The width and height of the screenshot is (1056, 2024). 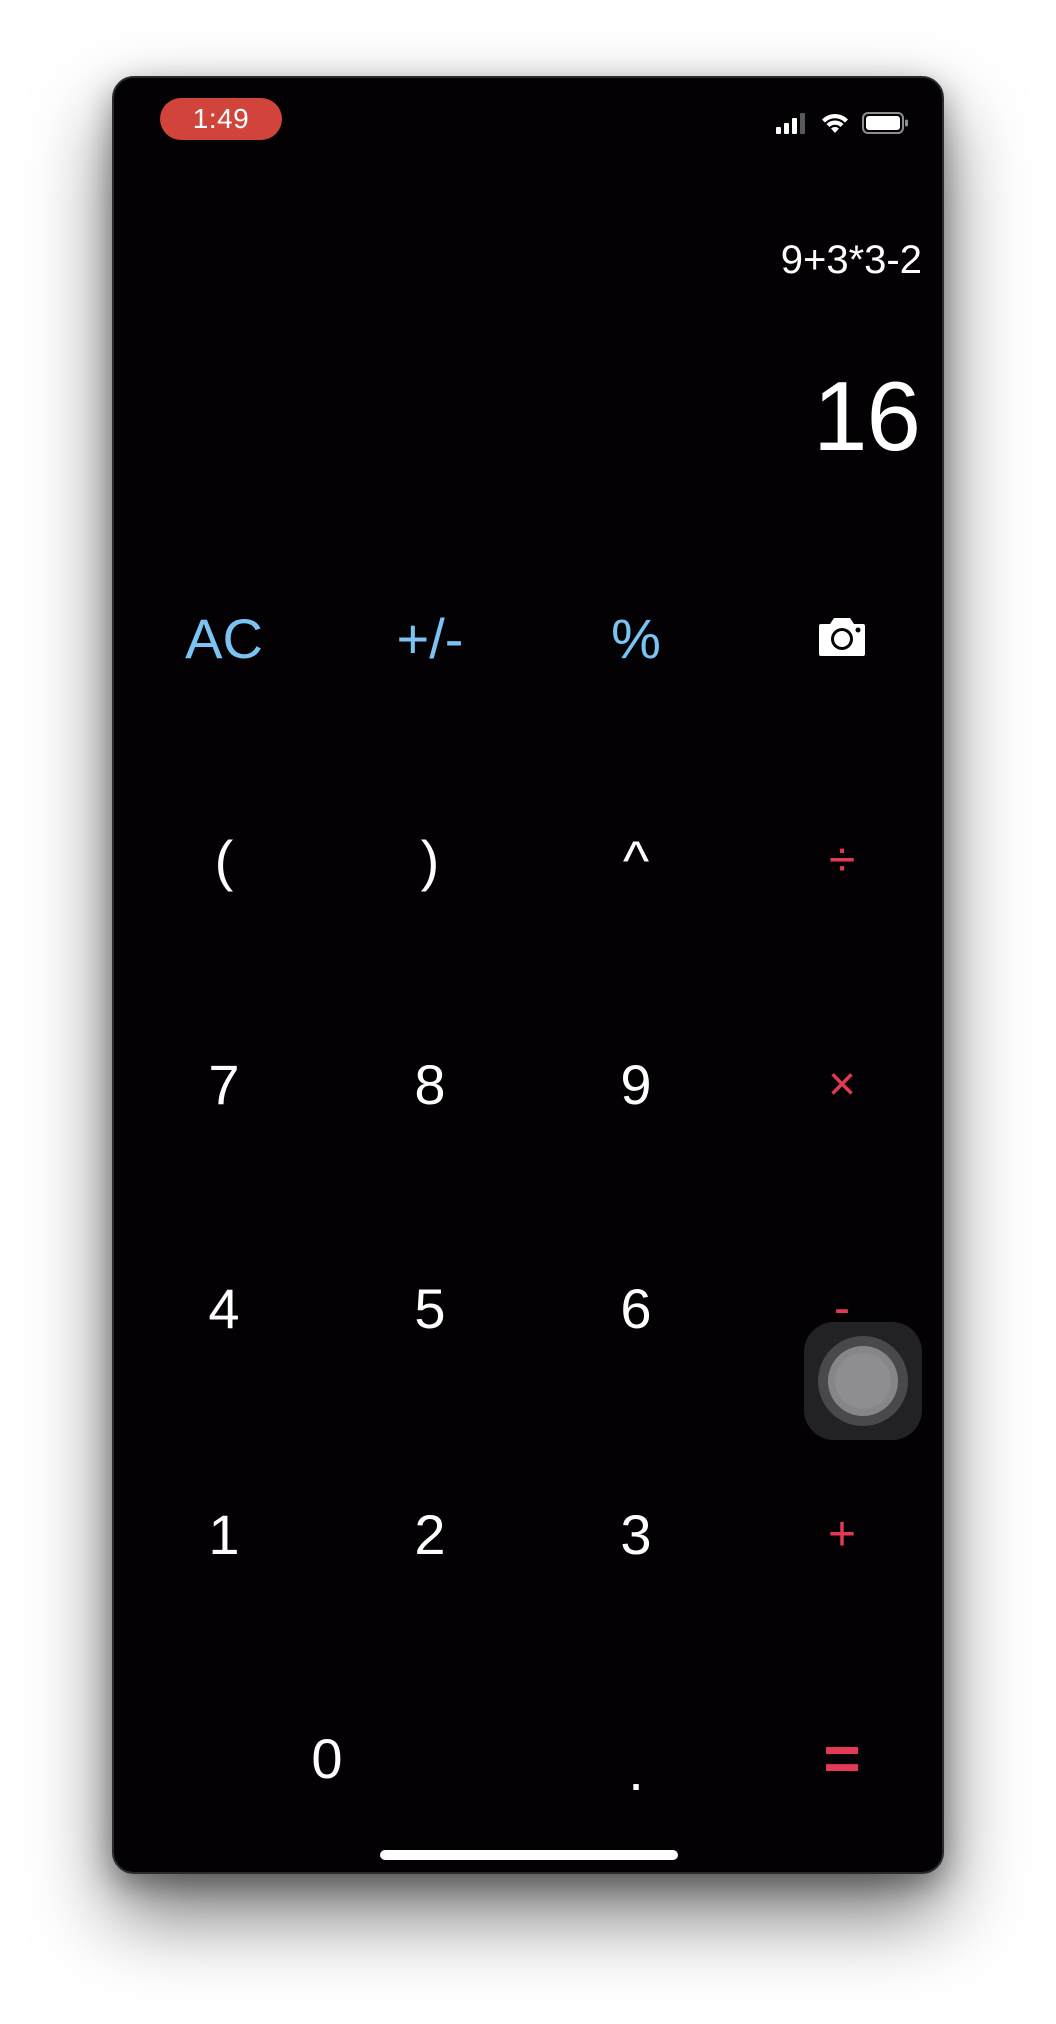 I want to click on camera-icon, so click(x=842, y=638).